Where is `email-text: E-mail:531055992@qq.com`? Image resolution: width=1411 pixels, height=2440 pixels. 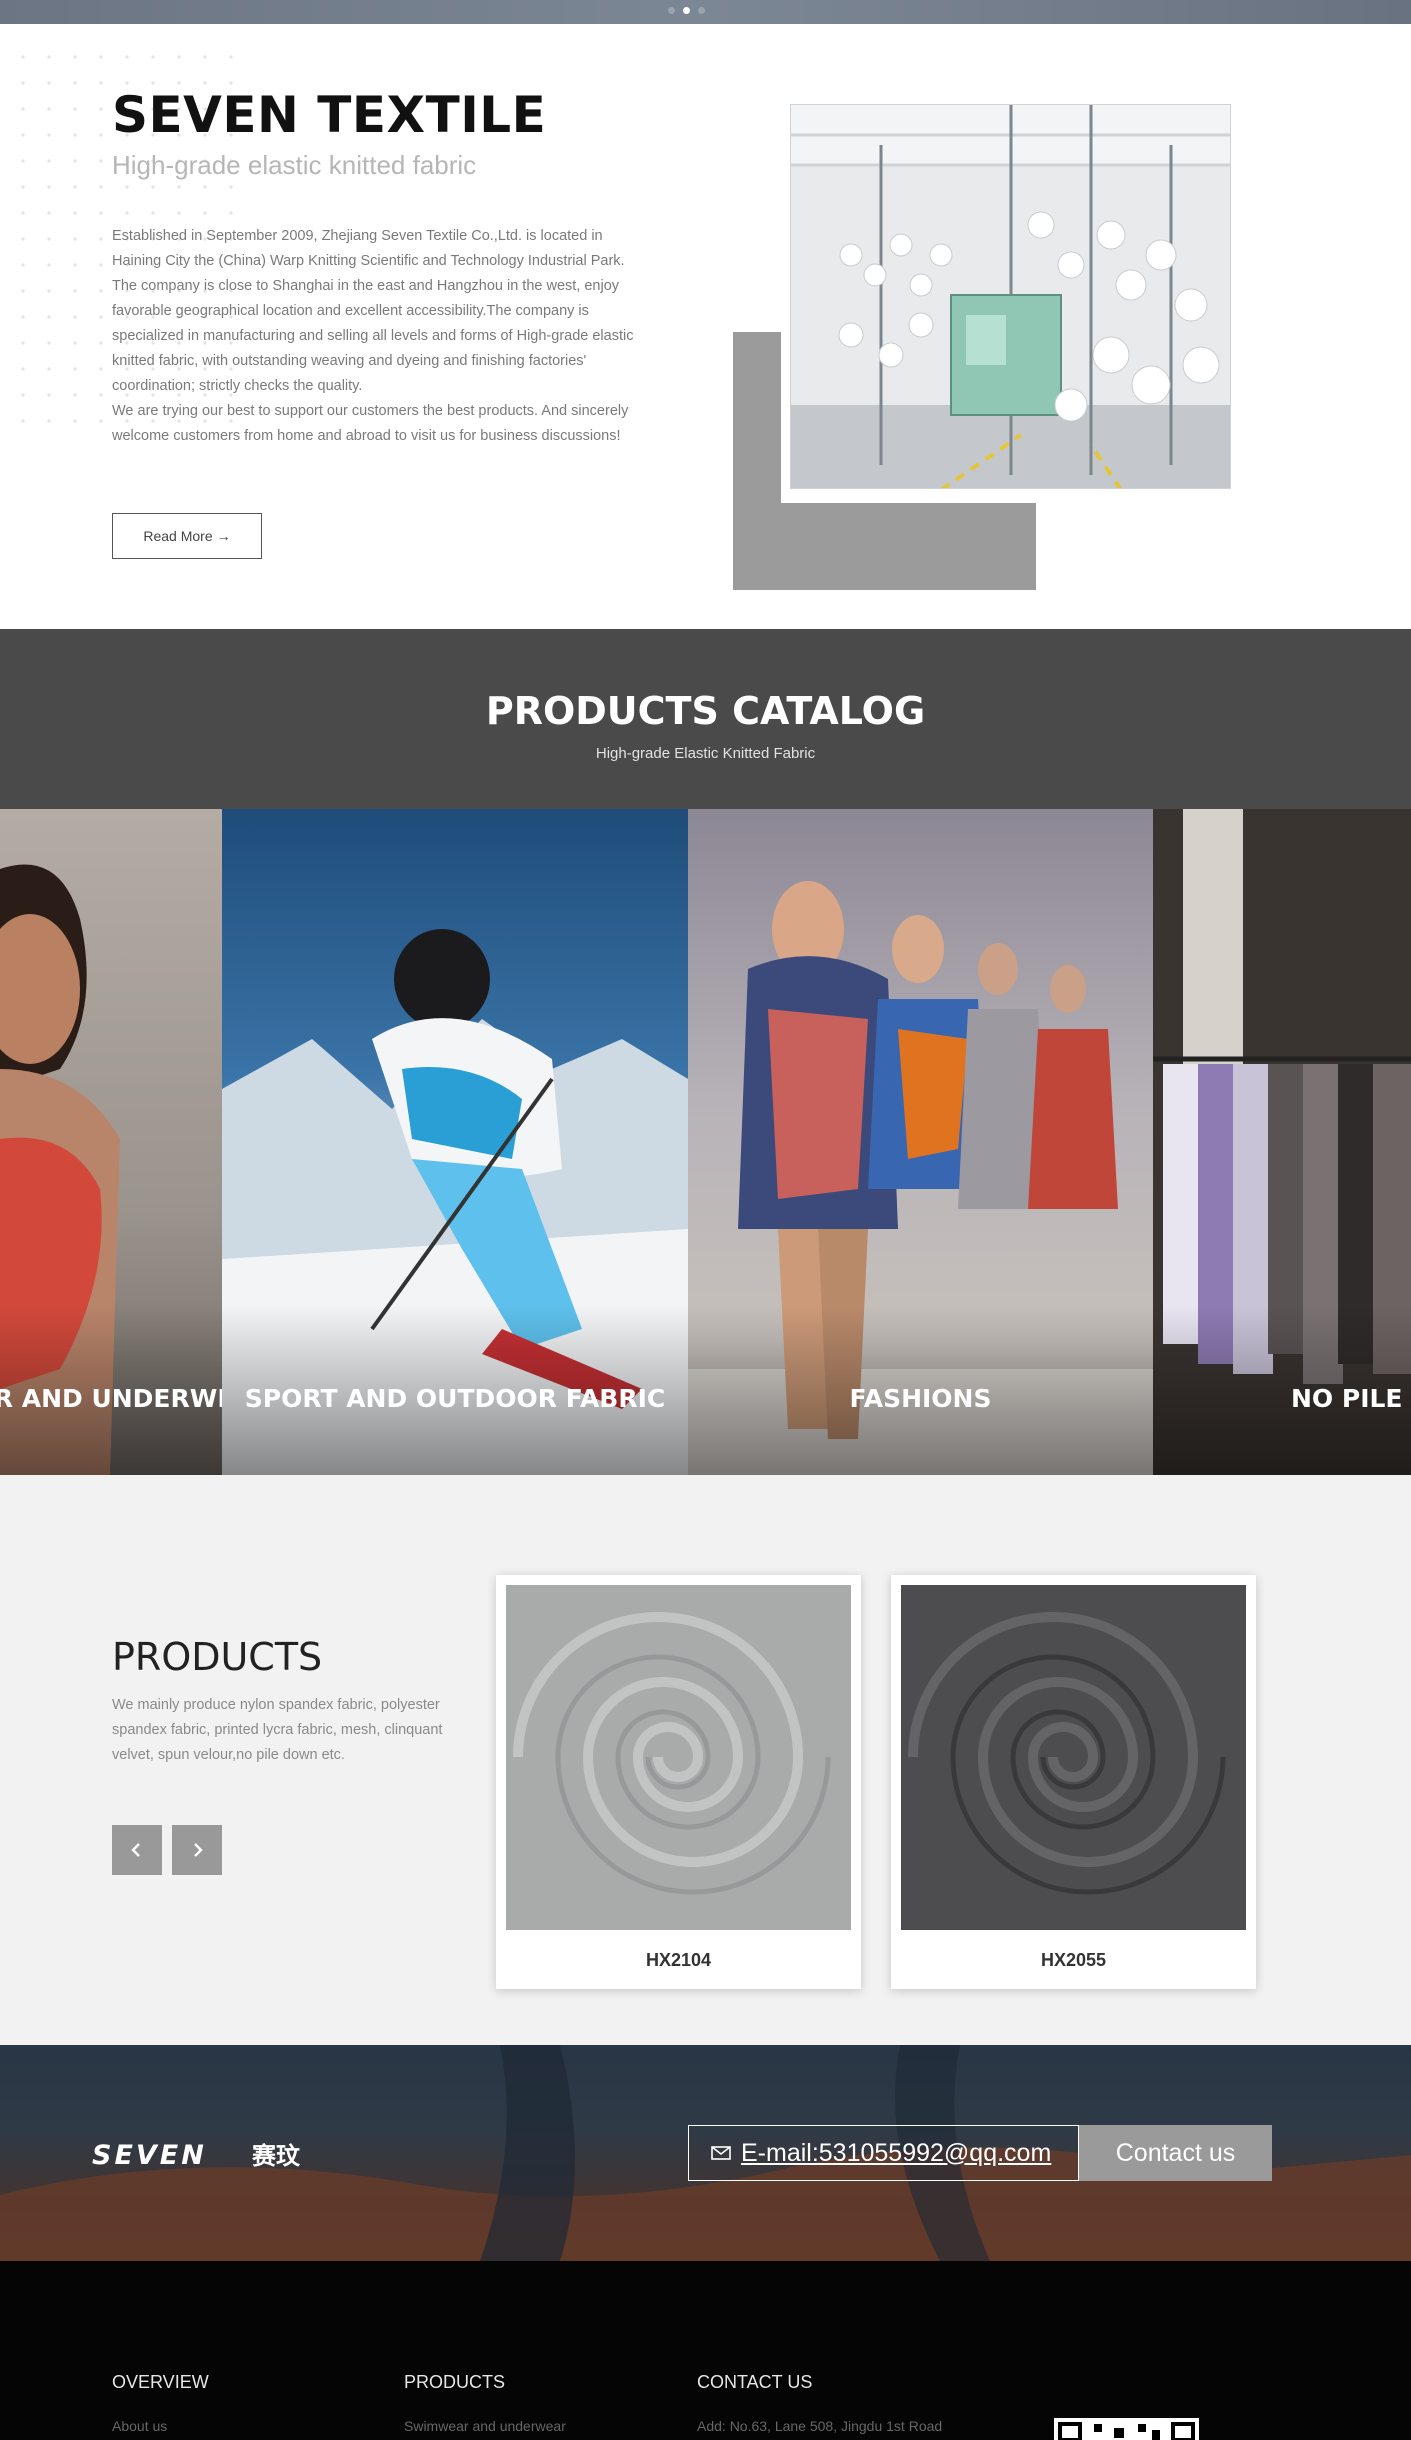
email-text: E-mail:531055992@qq.com is located at coordinates (896, 2152).